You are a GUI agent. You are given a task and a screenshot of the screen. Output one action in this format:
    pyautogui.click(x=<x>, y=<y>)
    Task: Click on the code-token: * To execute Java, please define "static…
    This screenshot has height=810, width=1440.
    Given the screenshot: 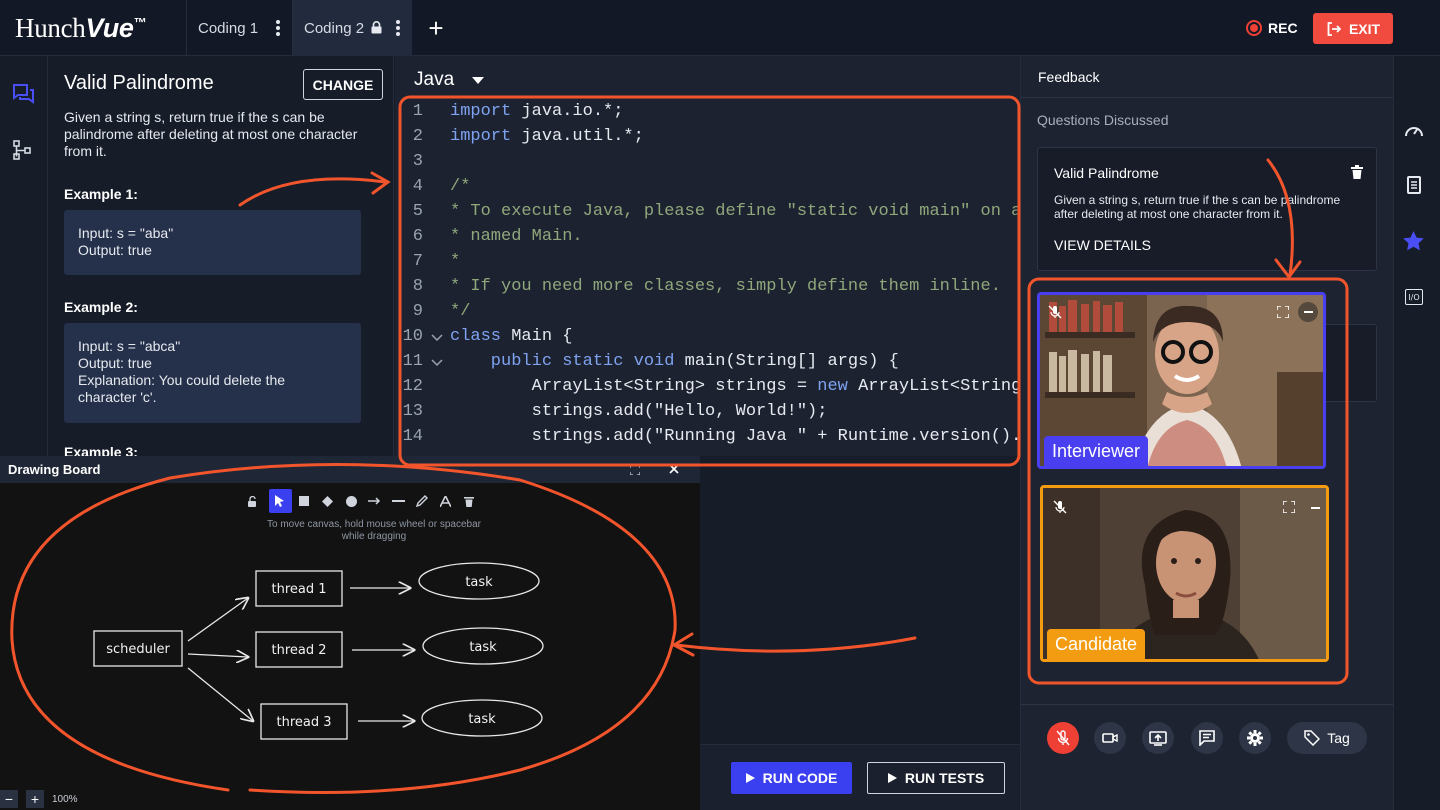 What is the action you would take?
    pyautogui.click(x=735, y=211)
    